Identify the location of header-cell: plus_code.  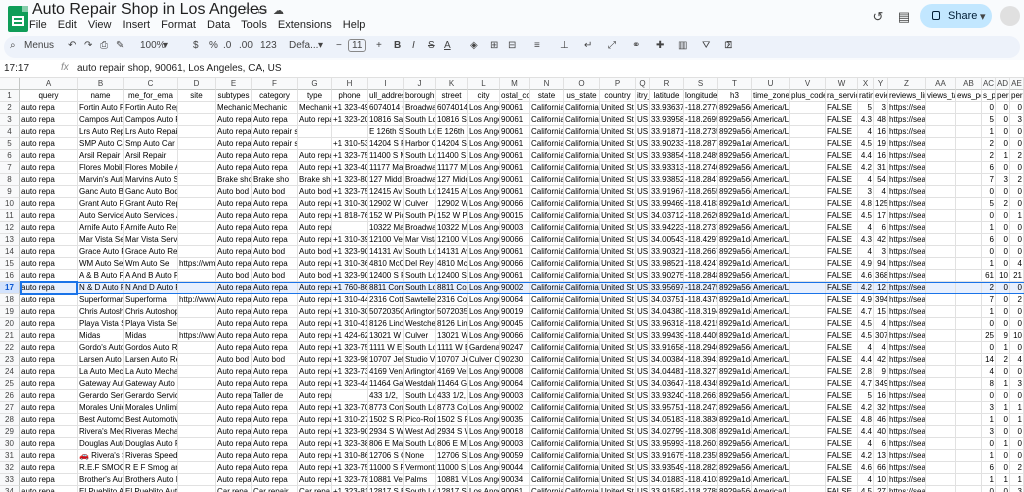
(808, 96).